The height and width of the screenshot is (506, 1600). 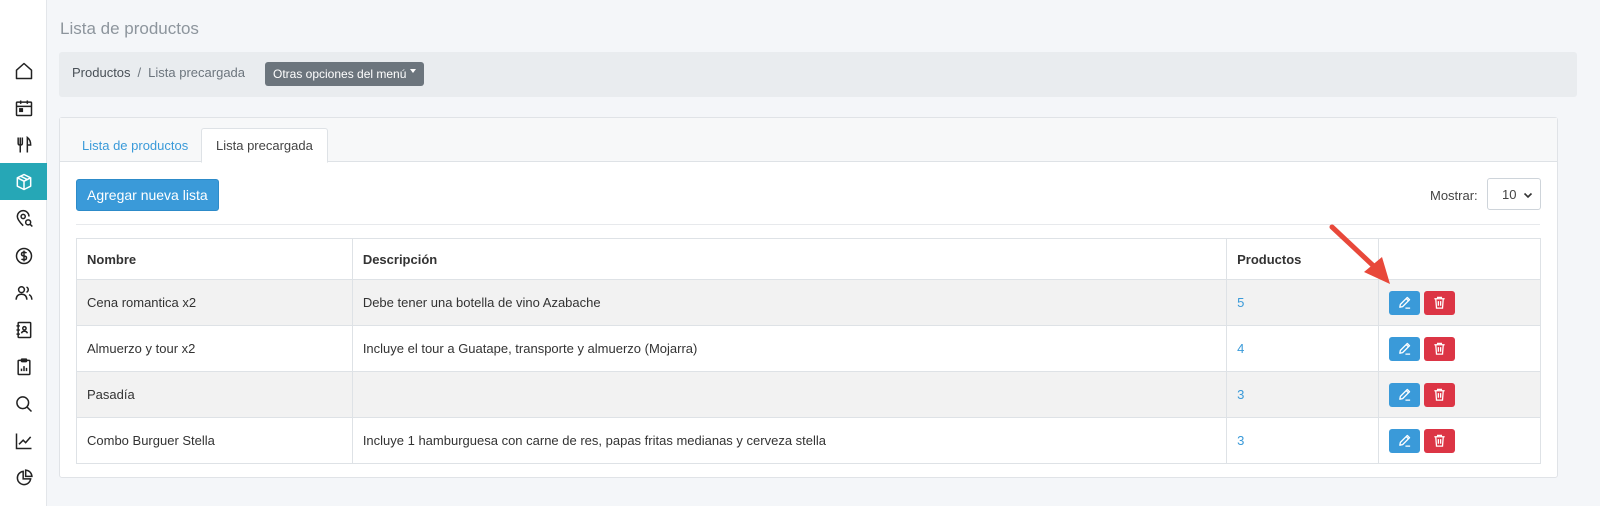 What do you see at coordinates (214, 259) in the screenshot?
I see `column-header-name: Nombre` at bounding box center [214, 259].